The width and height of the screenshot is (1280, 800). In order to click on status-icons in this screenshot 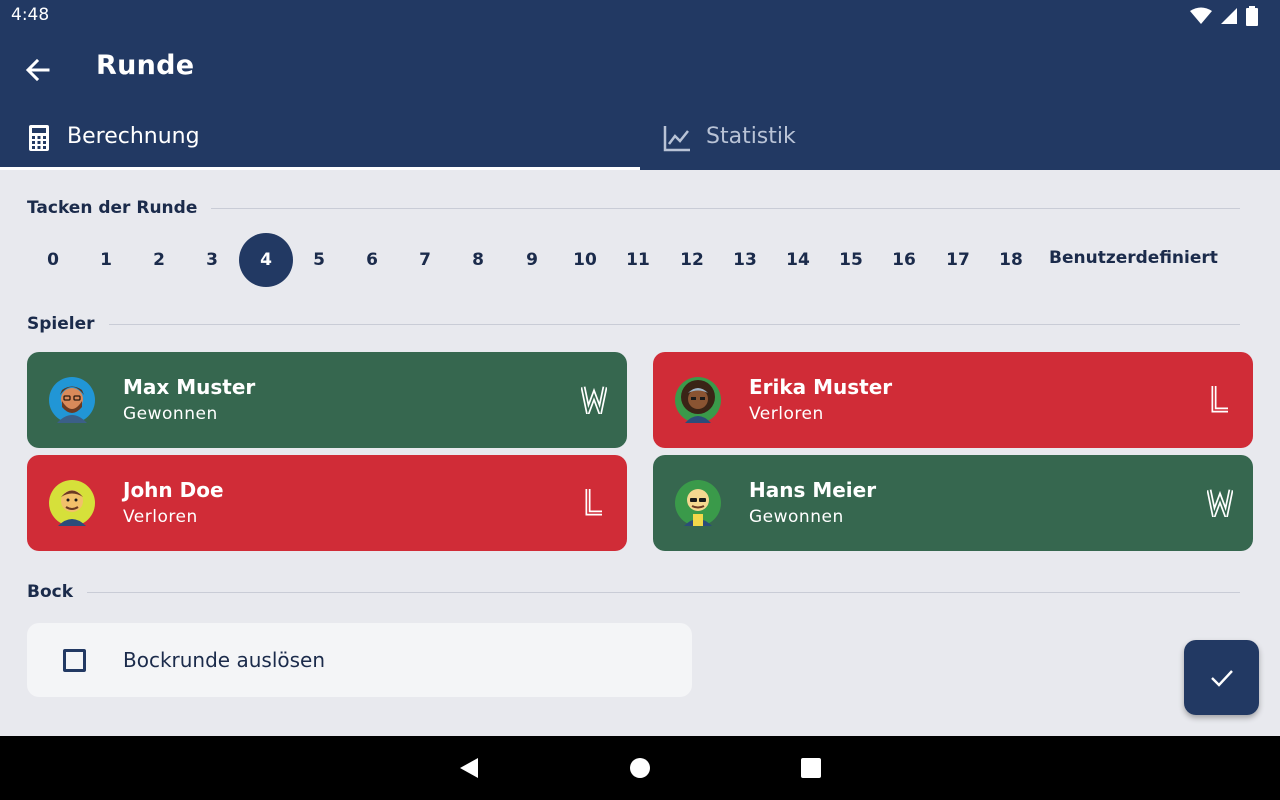, I will do `click(1224, 16)`.